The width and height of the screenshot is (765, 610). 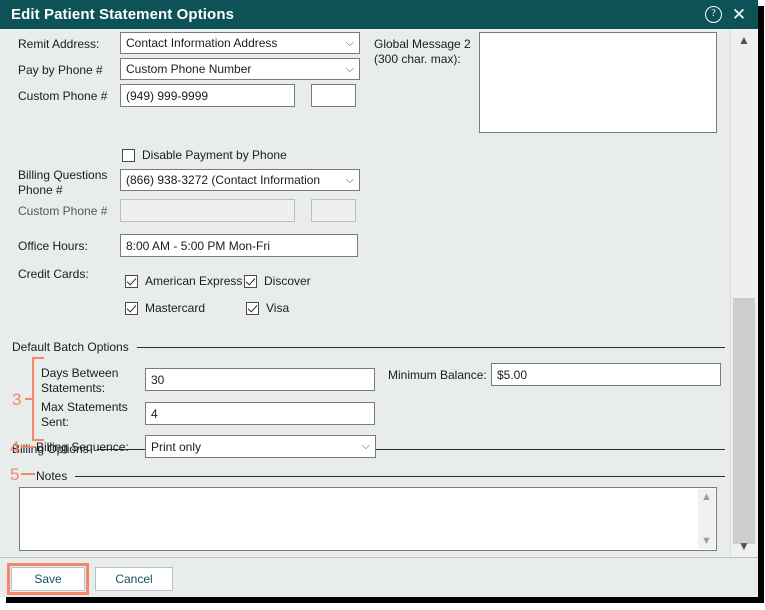 I want to click on days-between-statements-input: 30, so click(x=260, y=379).